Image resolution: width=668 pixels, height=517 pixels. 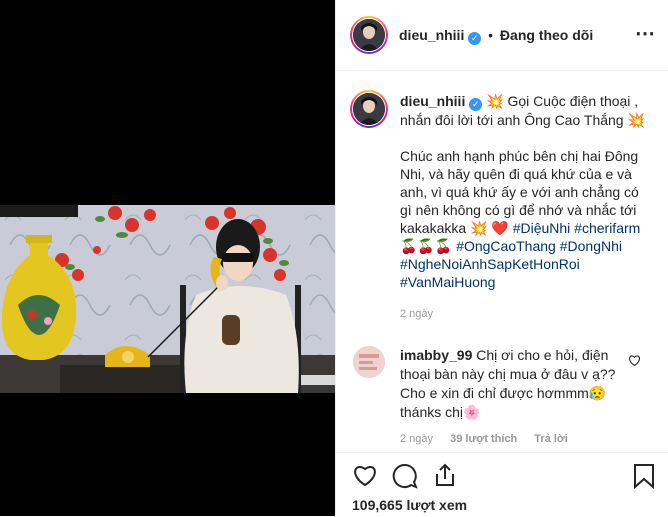 I want to click on save-button, so click(x=644, y=478).